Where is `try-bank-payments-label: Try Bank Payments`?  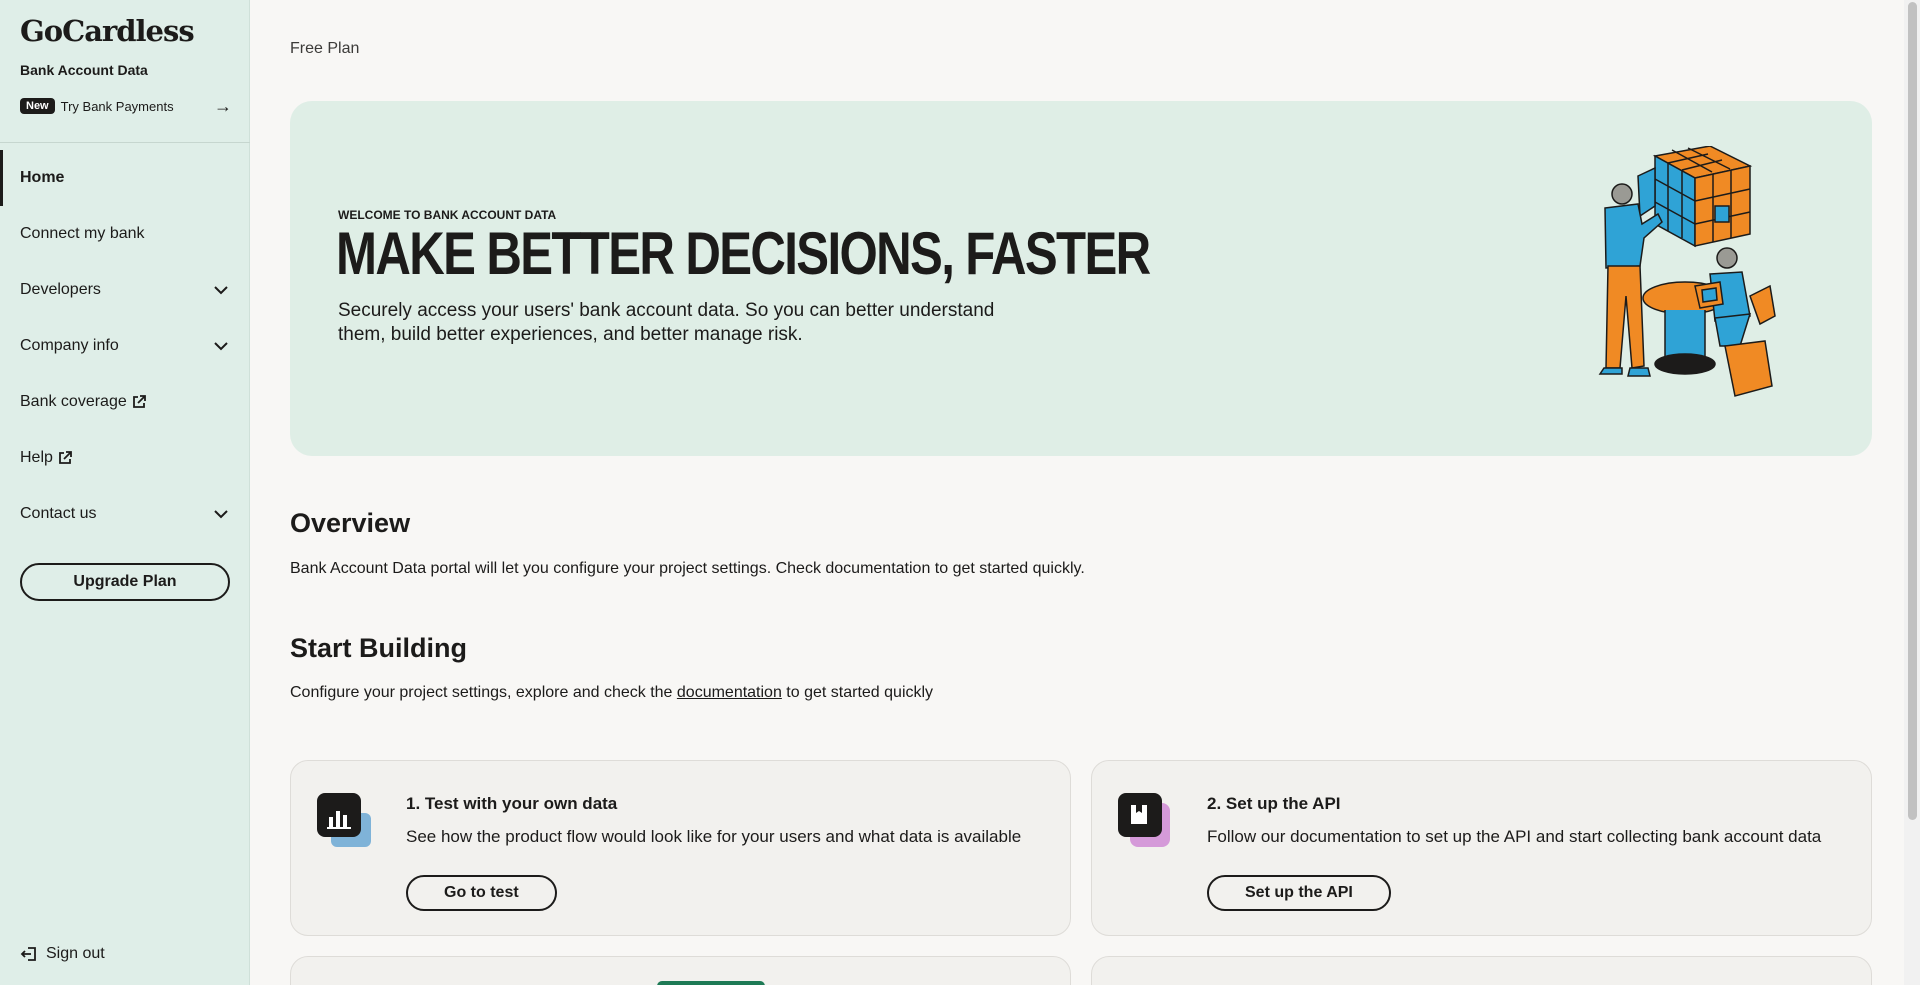
try-bank-payments-label: Try Bank Payments is located at coordinates (117, 106).